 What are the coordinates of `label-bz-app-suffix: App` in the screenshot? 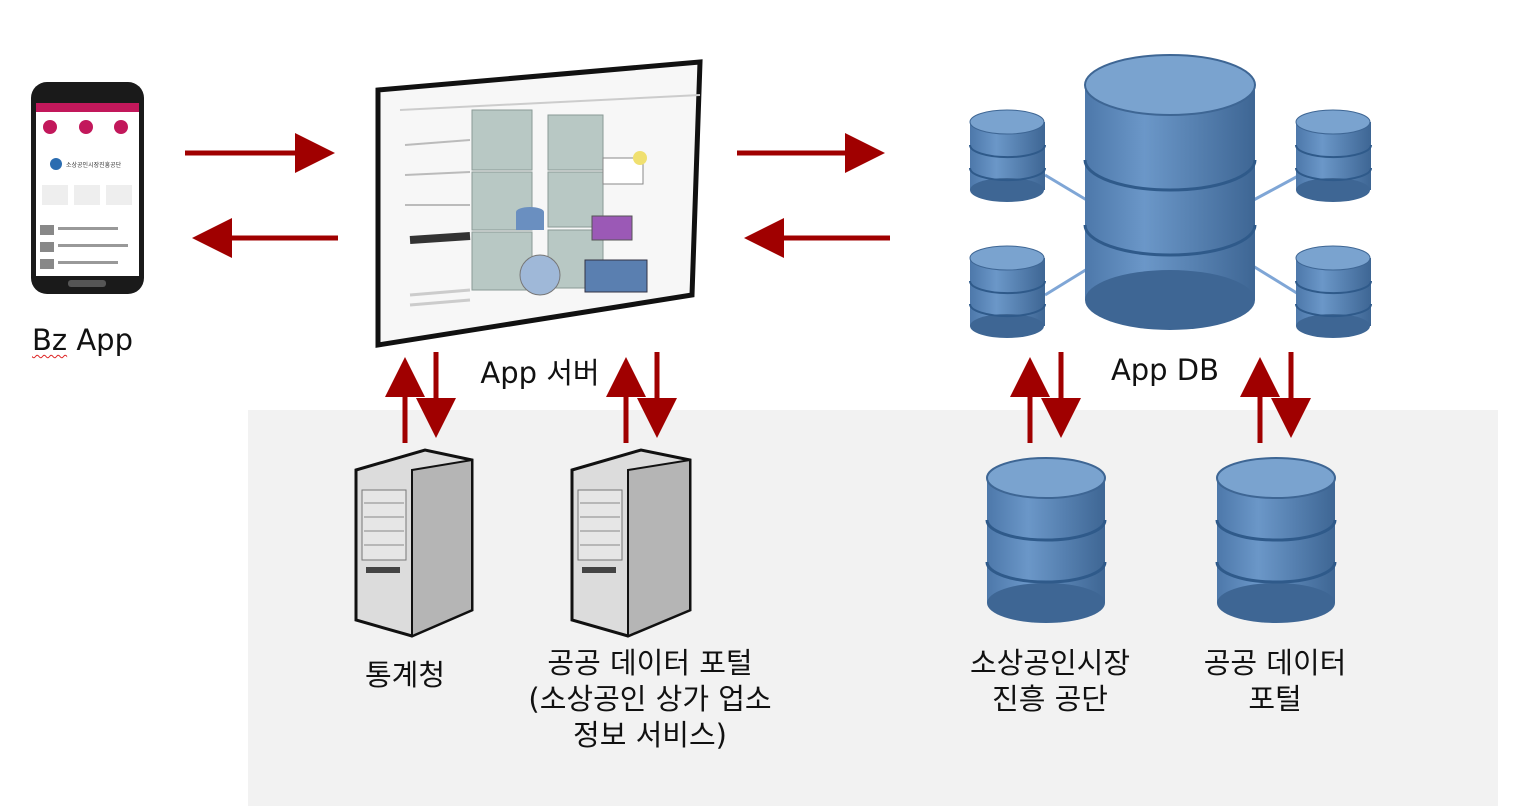 It's located at (100, 340).